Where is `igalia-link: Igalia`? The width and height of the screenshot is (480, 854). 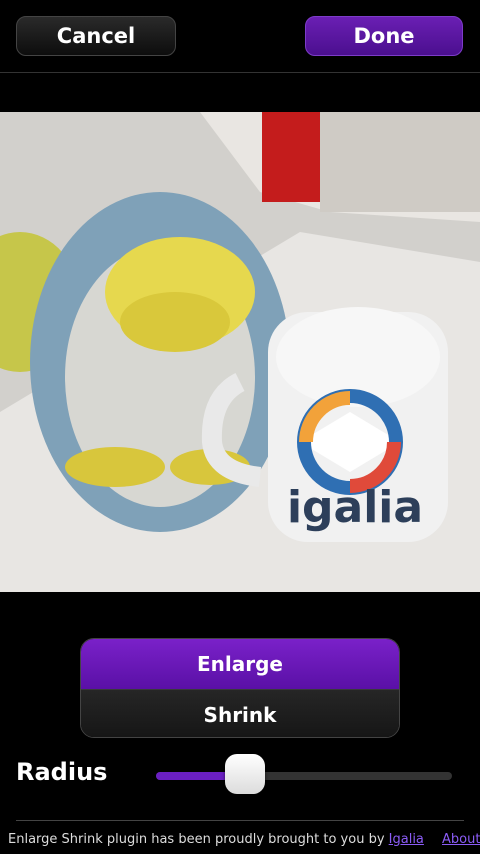 igalia-link: Igalia is located at coordinates (406, 839).